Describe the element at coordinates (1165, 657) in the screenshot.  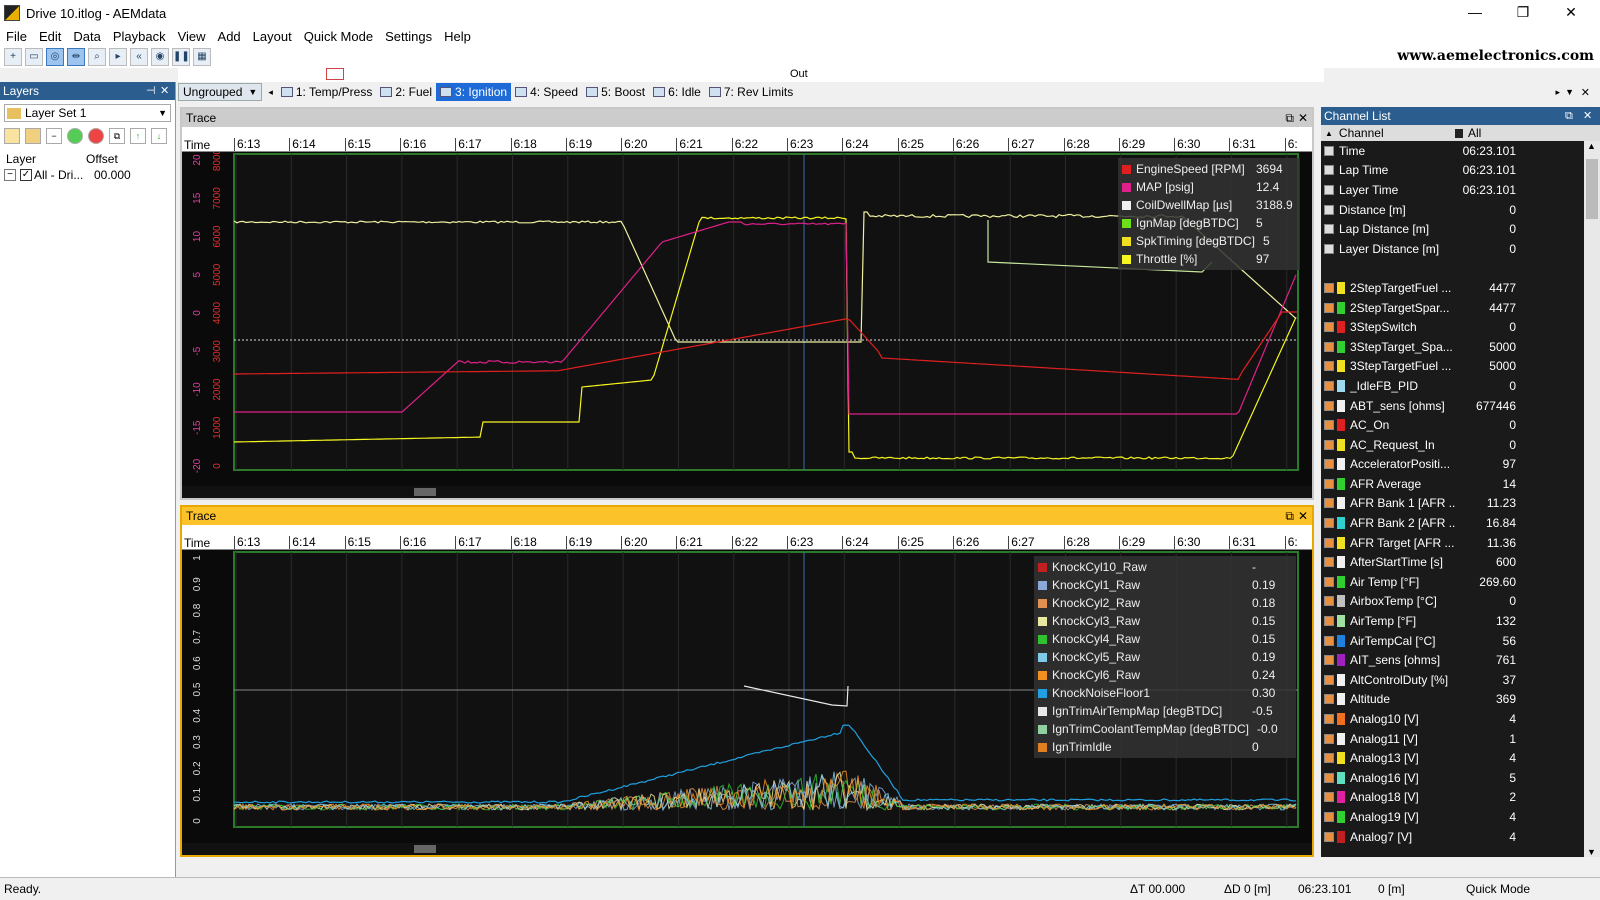
I see `legend-item: KnockCyl5_Raw 0.19` at that location.